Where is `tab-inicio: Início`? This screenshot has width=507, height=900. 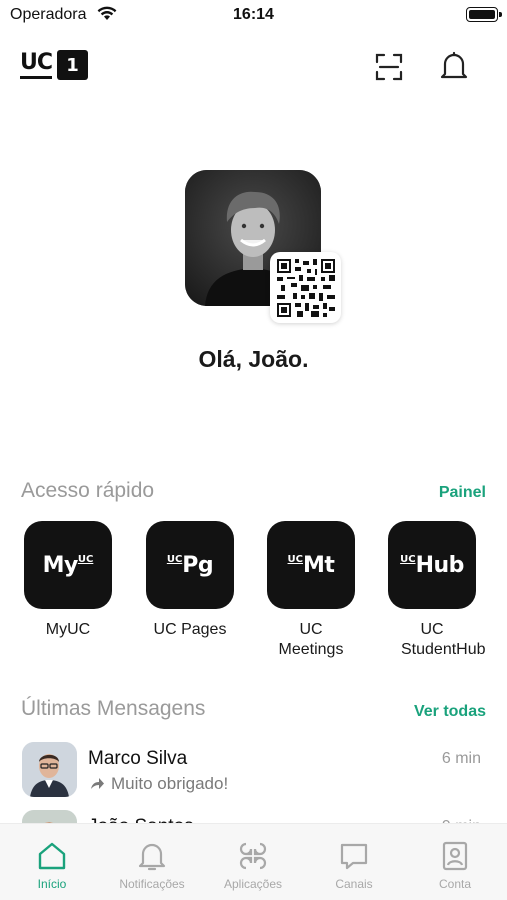
tab-inicio: Início is located at coordinates (52, 862).